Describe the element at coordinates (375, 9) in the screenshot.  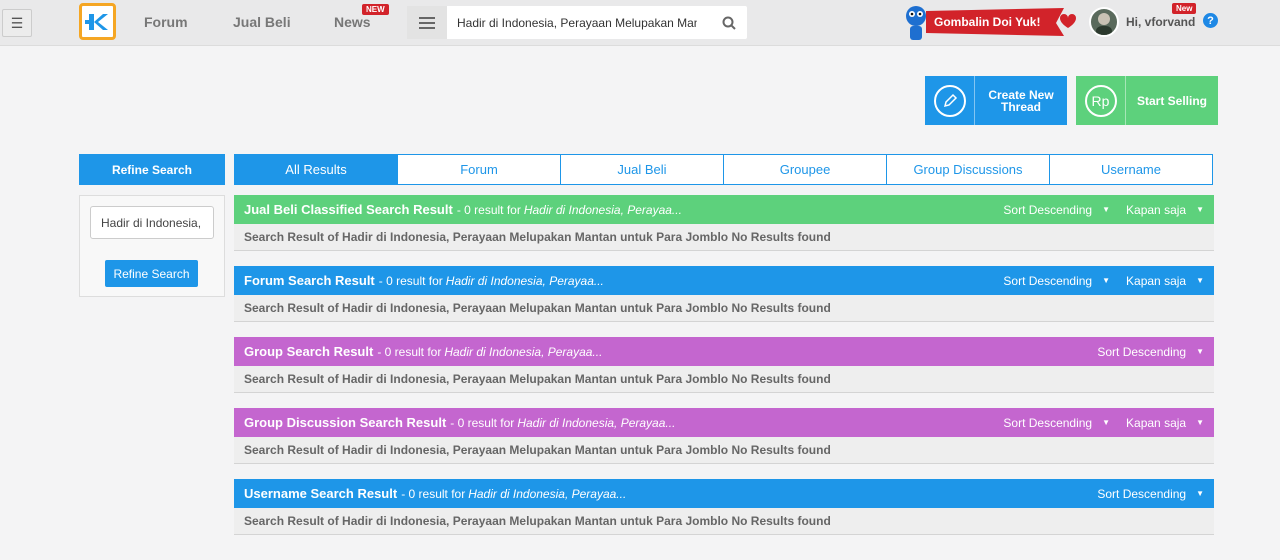
I see `news-new-badge: NEW` at that location.